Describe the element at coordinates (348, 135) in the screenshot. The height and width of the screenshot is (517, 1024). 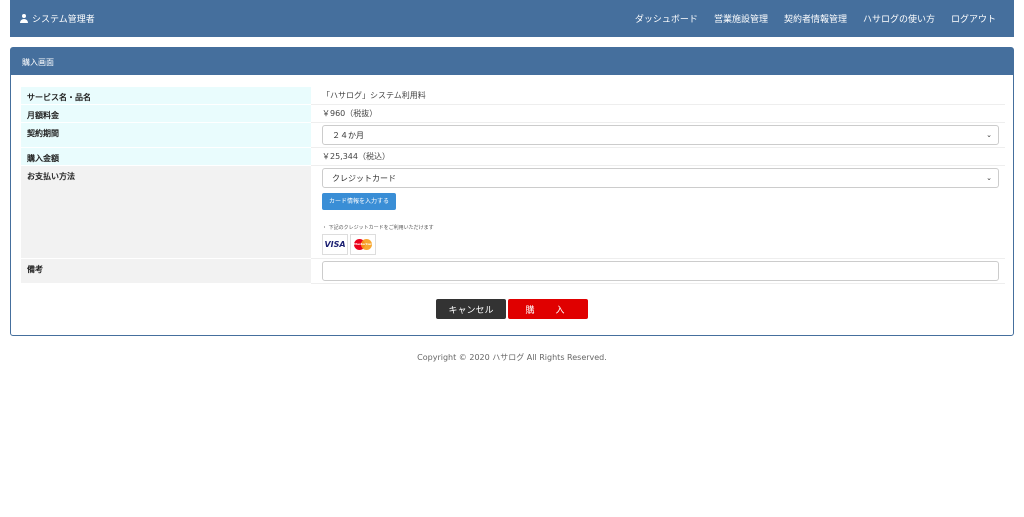
I see `period-select-value: ２４か月` at that location.